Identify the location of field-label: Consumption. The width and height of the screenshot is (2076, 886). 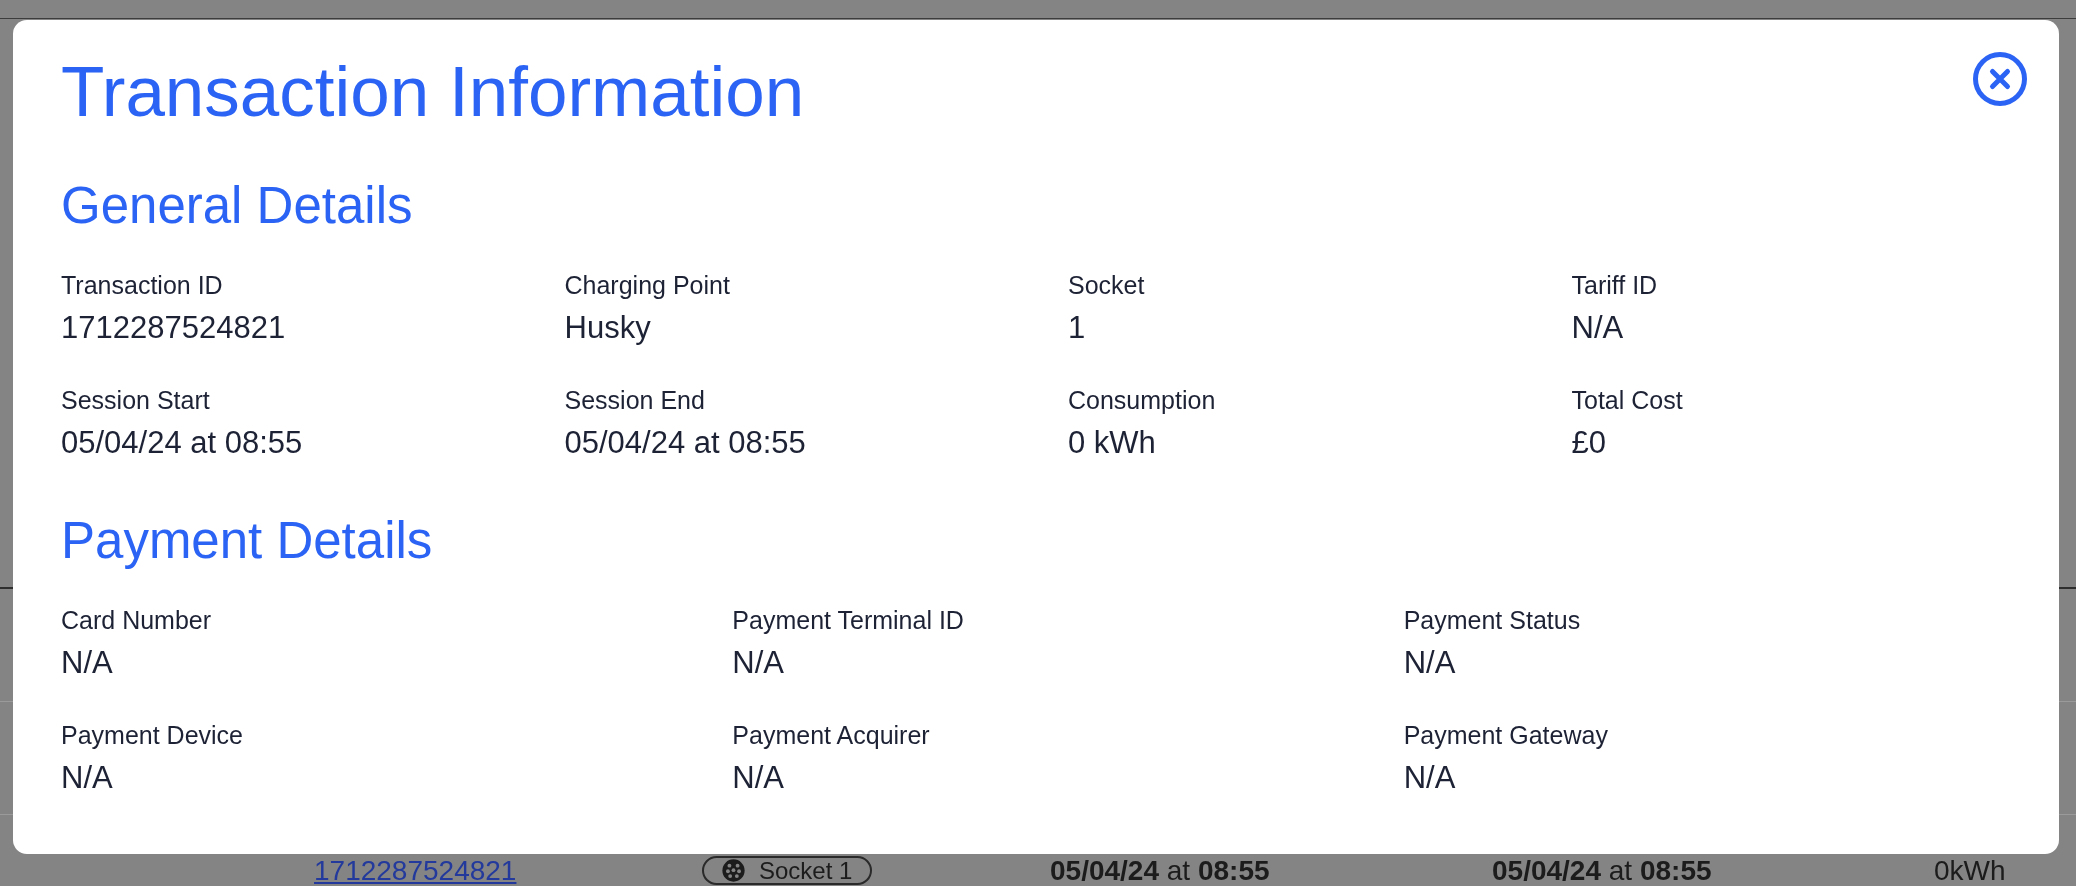
(1142, 400).